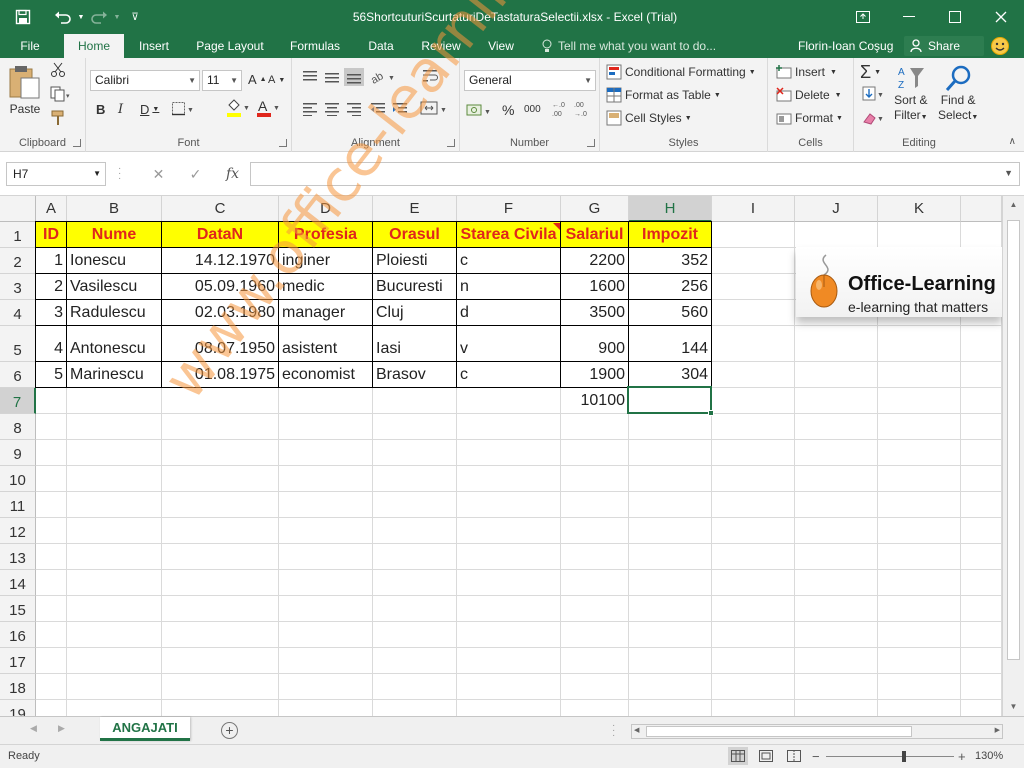 The height and width of the screenshot is (768, 1024). Describe the element at coordinates (591, 143) in the screenshot. I see `number-launcher-icon` at that location.